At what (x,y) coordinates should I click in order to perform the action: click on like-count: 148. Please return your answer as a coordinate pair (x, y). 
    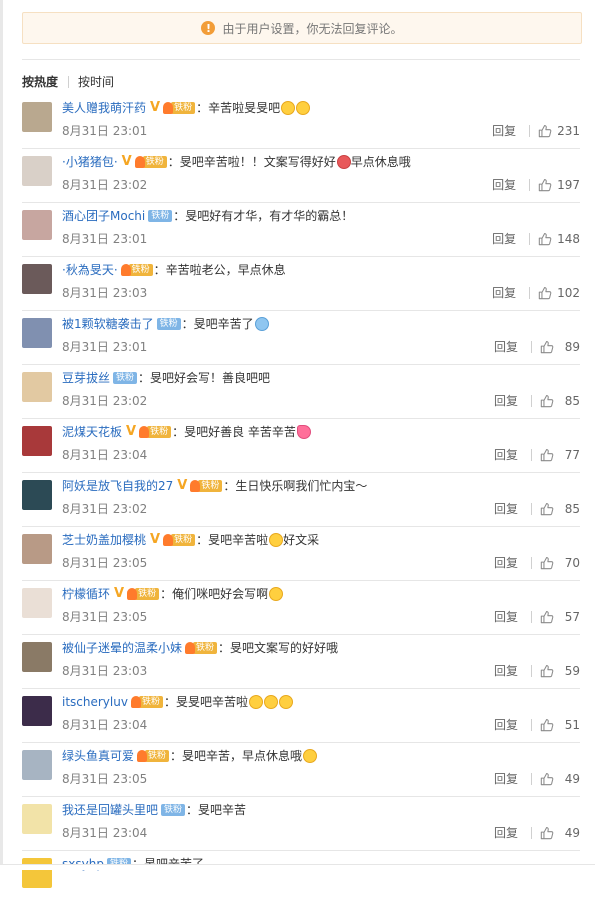
    Looking at the image, I should click on (568, 239).